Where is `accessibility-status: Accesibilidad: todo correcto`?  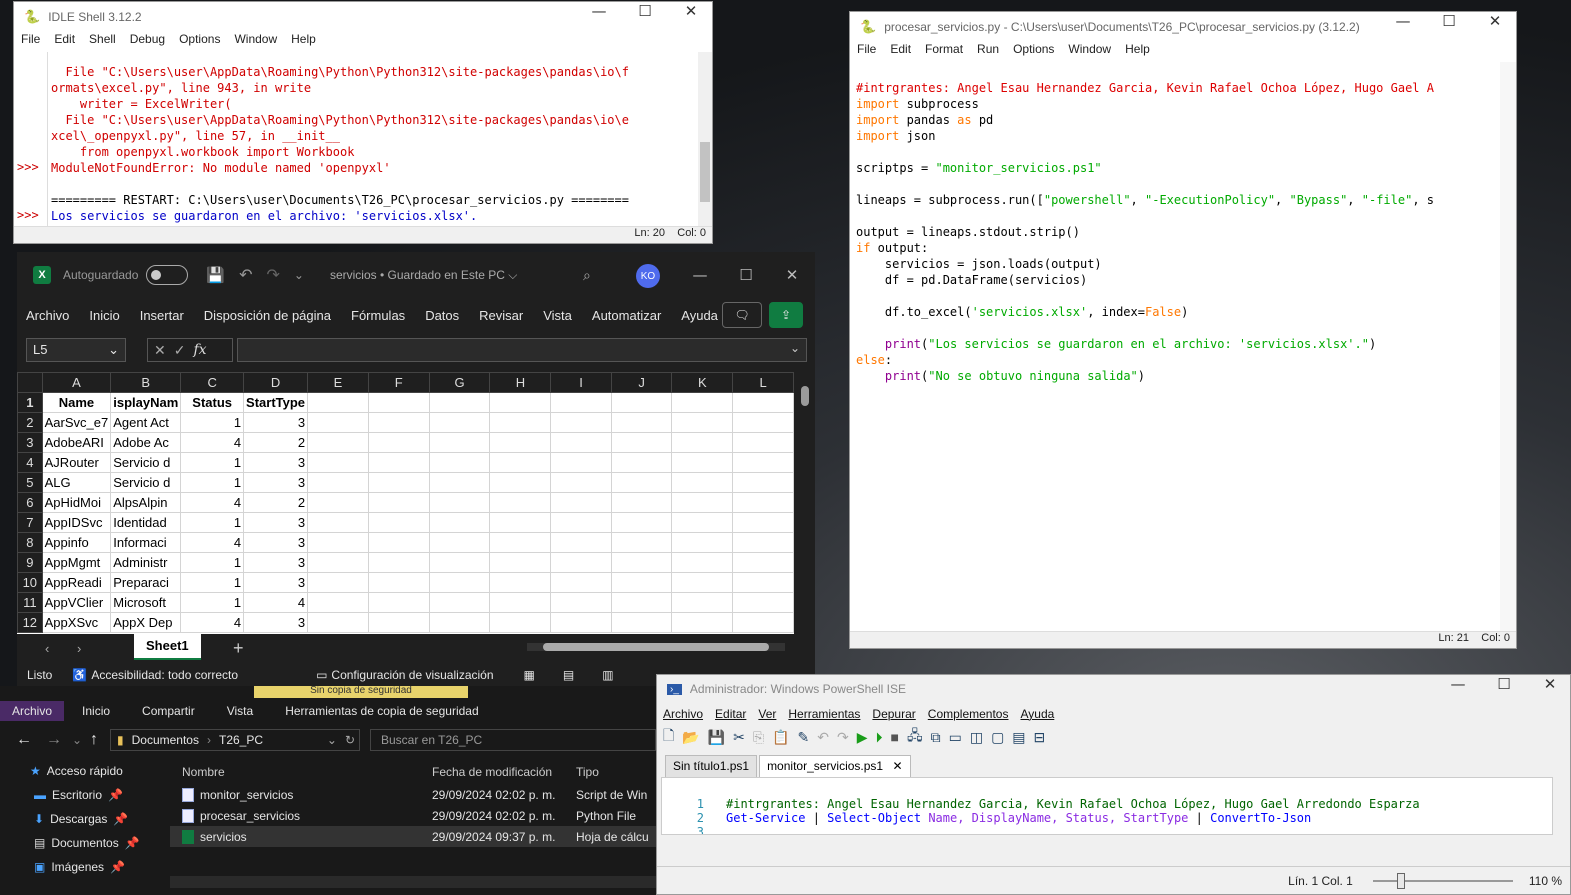
accessibility-status: Accesibilidad: todo correcto is located at coordinates (164, 675).